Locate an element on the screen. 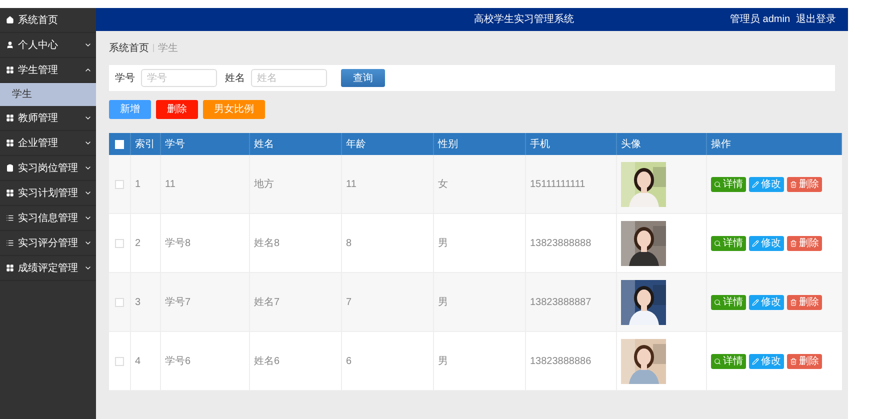  field-label: 姓名 is located at coordinates (235, 79).